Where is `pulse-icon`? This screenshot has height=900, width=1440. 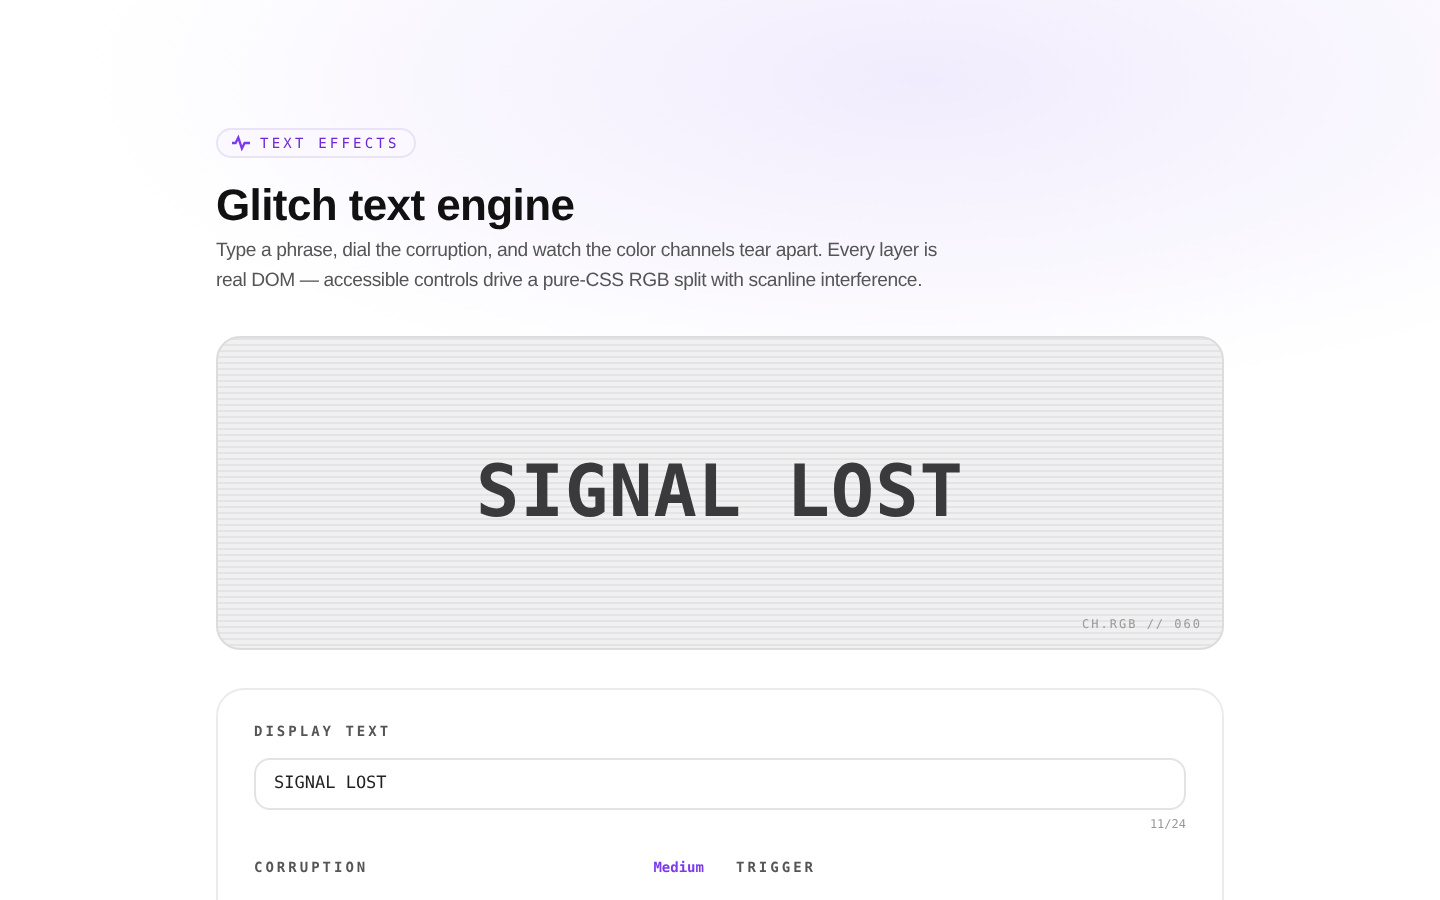
pulse-icon is located at coordinates (241, 143).